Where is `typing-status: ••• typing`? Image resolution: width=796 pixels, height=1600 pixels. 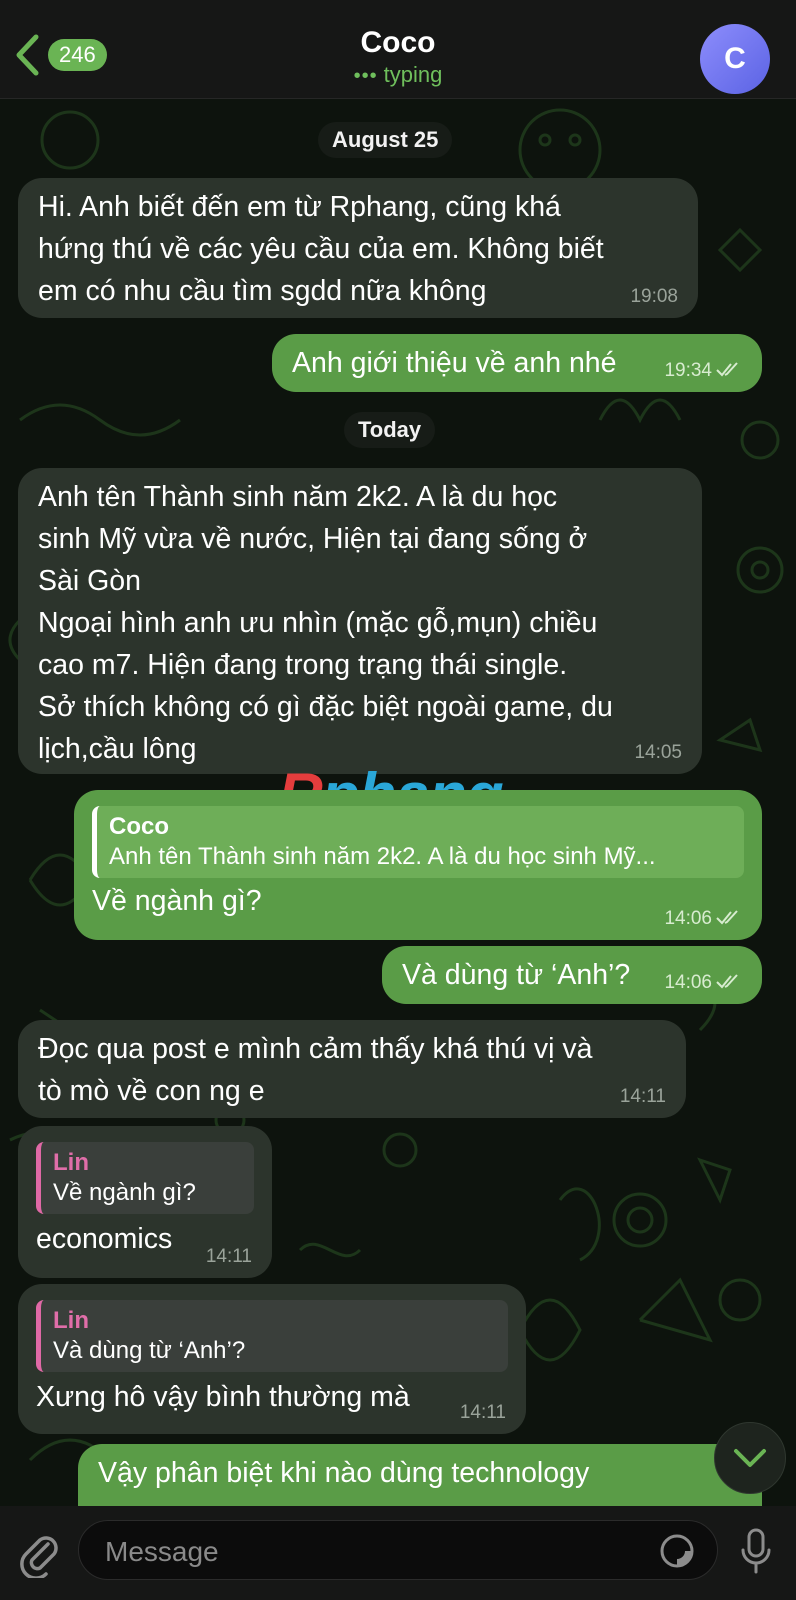 typing-status: ••• typing is located at coordinates (398, 75).